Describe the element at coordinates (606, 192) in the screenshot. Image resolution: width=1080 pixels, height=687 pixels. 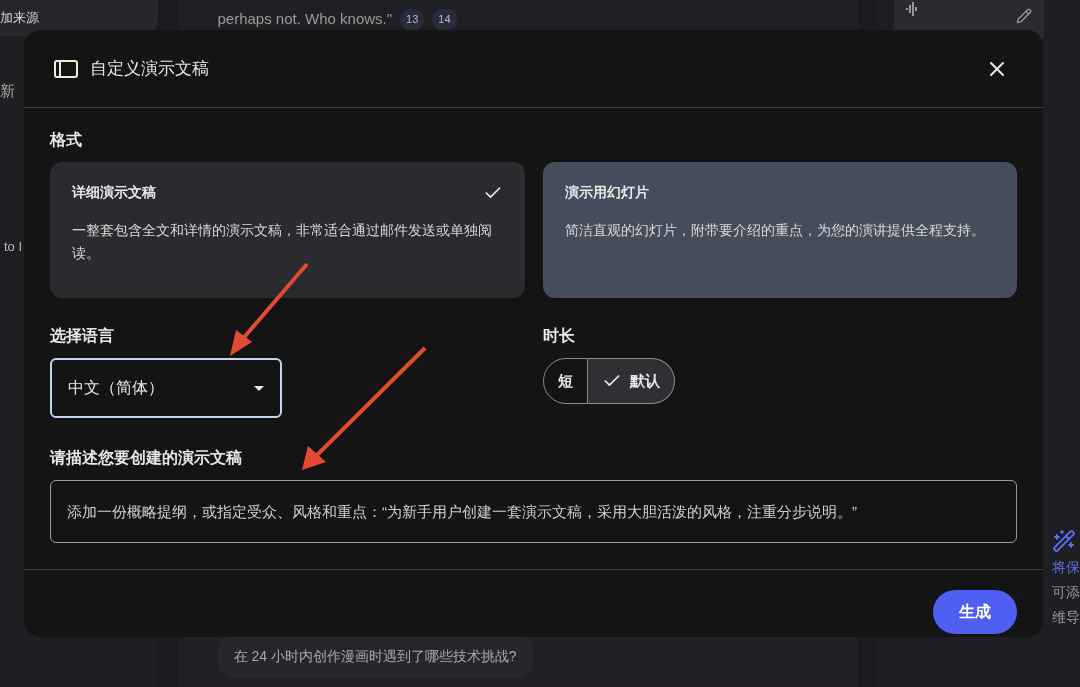
I see `format-title: 演示用幻灯片` at that location.